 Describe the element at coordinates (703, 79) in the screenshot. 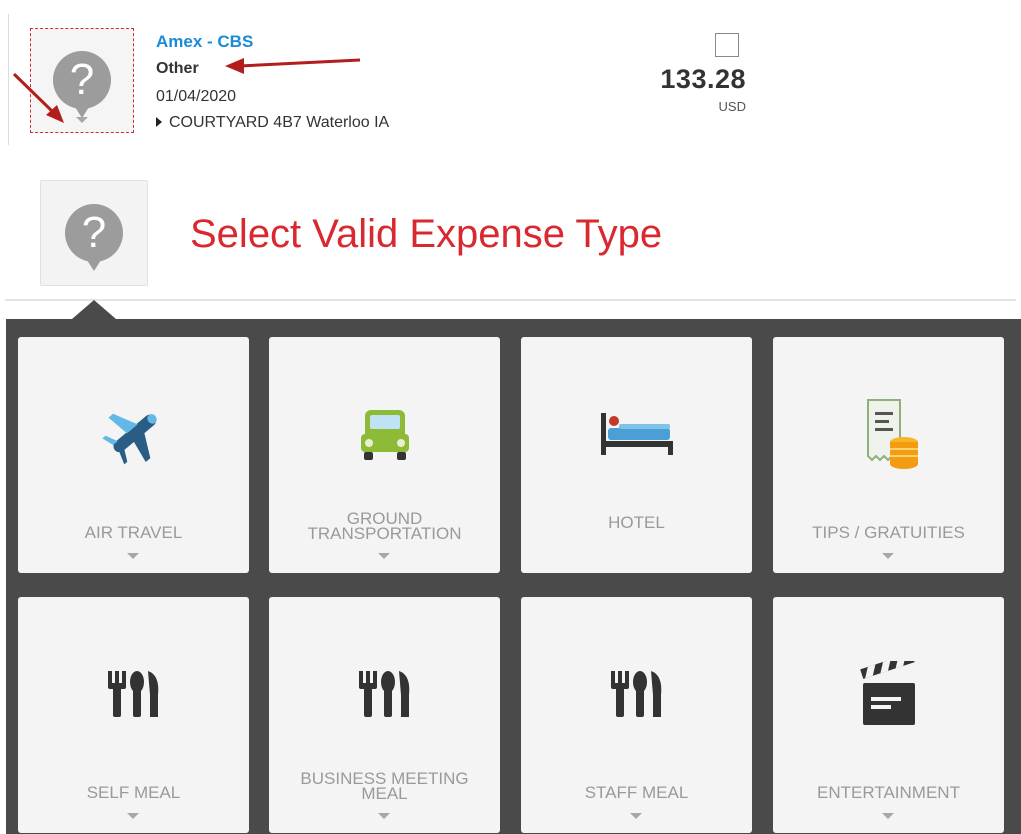

I see `amount: 133.28` at that location.